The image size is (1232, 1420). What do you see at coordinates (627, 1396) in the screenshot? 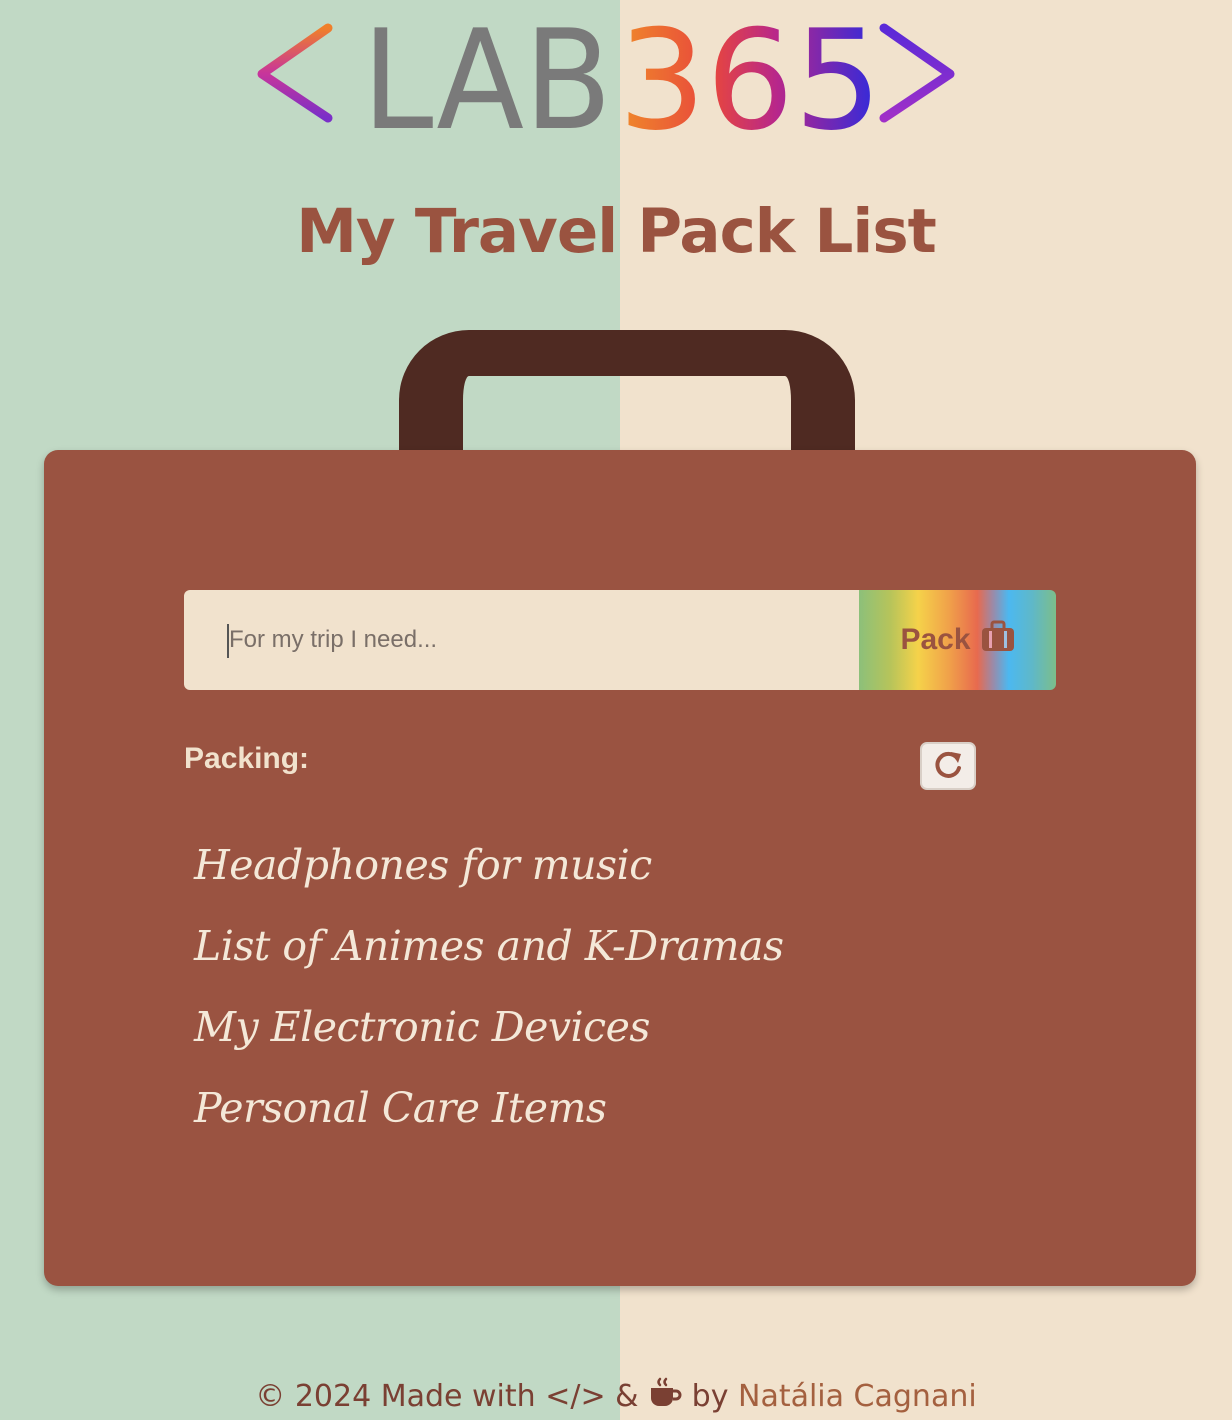
I see `footer-amp: &` at bounding box center [627, 1396].